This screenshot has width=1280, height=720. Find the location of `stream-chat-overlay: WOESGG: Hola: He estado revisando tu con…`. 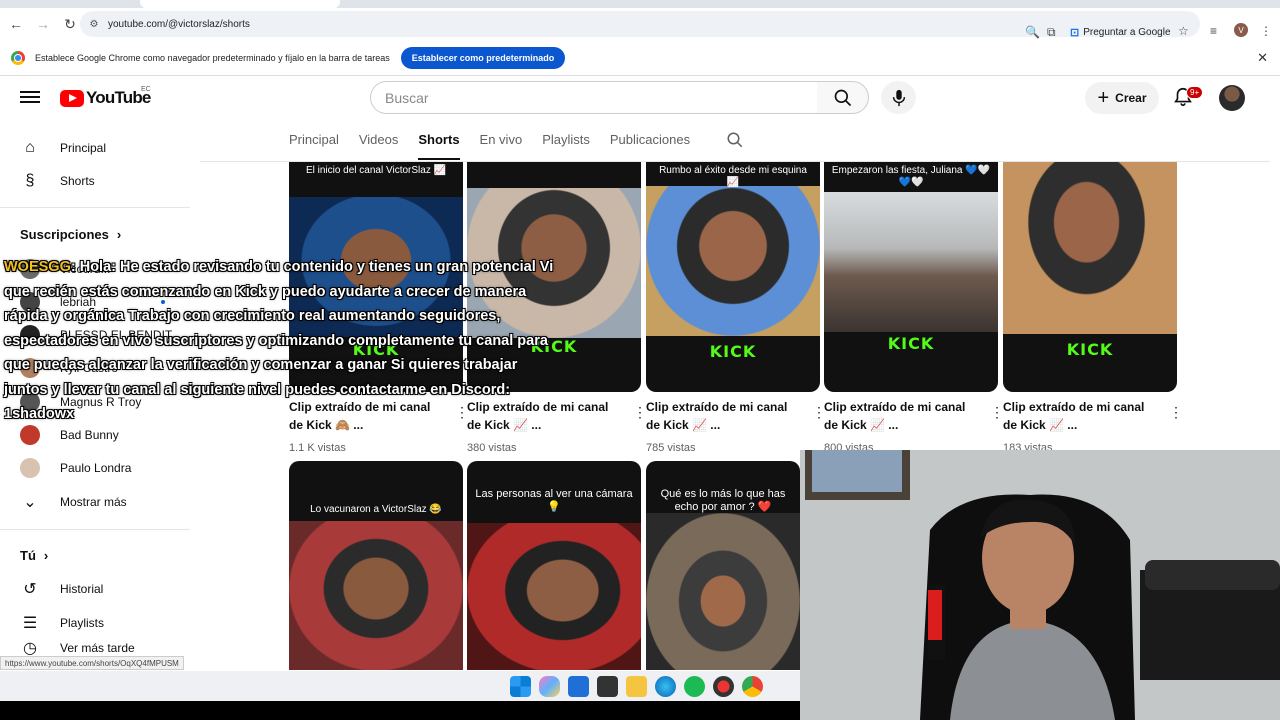

stream-chat-overlay: WOESGG: Hola: He estado revisando tu con… is located at coordinates (284, 341).